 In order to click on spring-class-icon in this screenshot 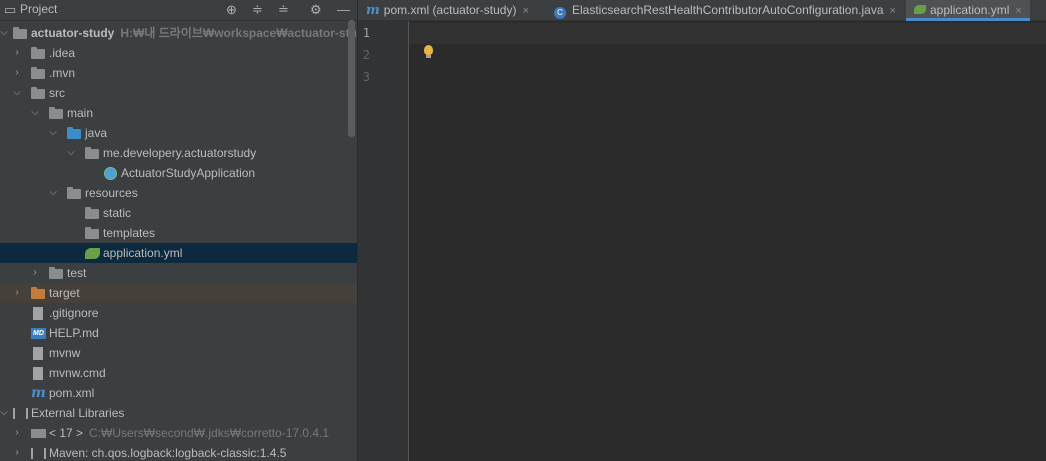, I will do `click(111, 173)`.